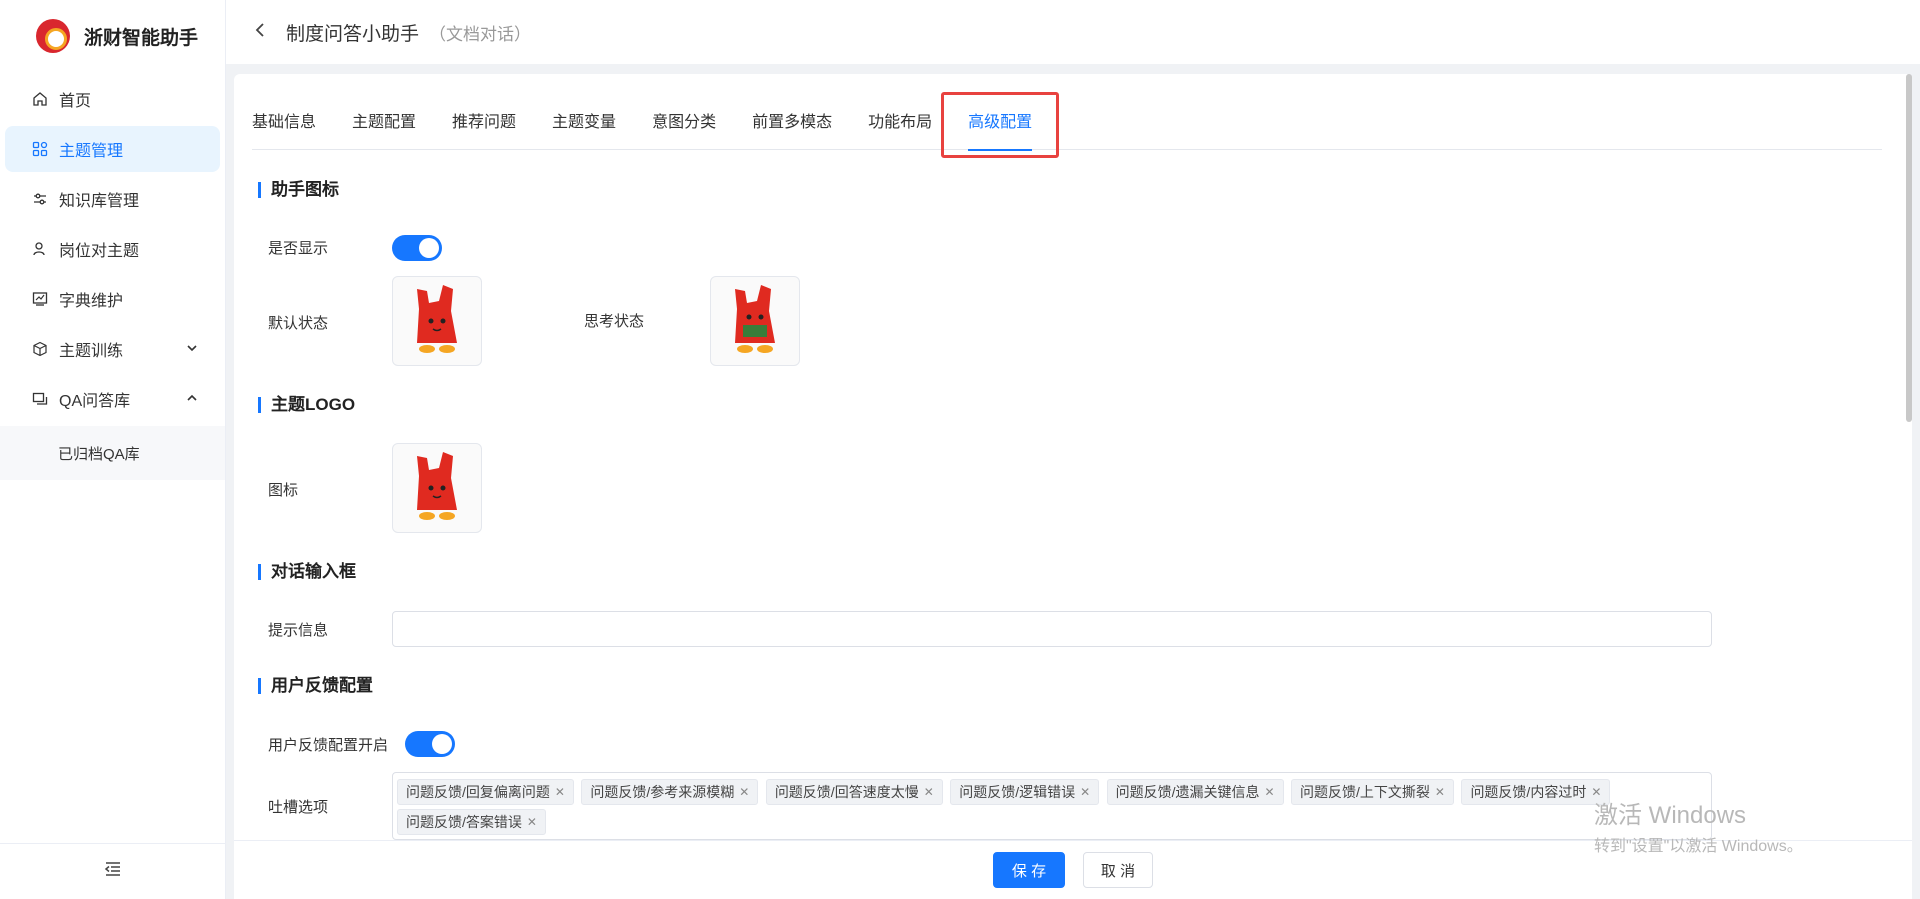  Describe the element at coordinates (192, 349) in the screenshot. I see `chevron-down-icon` at that location.